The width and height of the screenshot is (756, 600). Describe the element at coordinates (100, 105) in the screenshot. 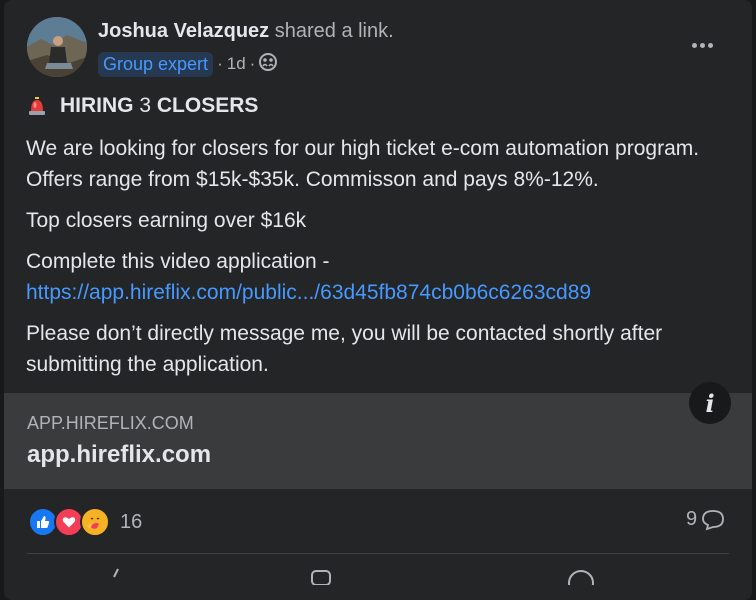

I see `headline-pre: HIRING` at that location.